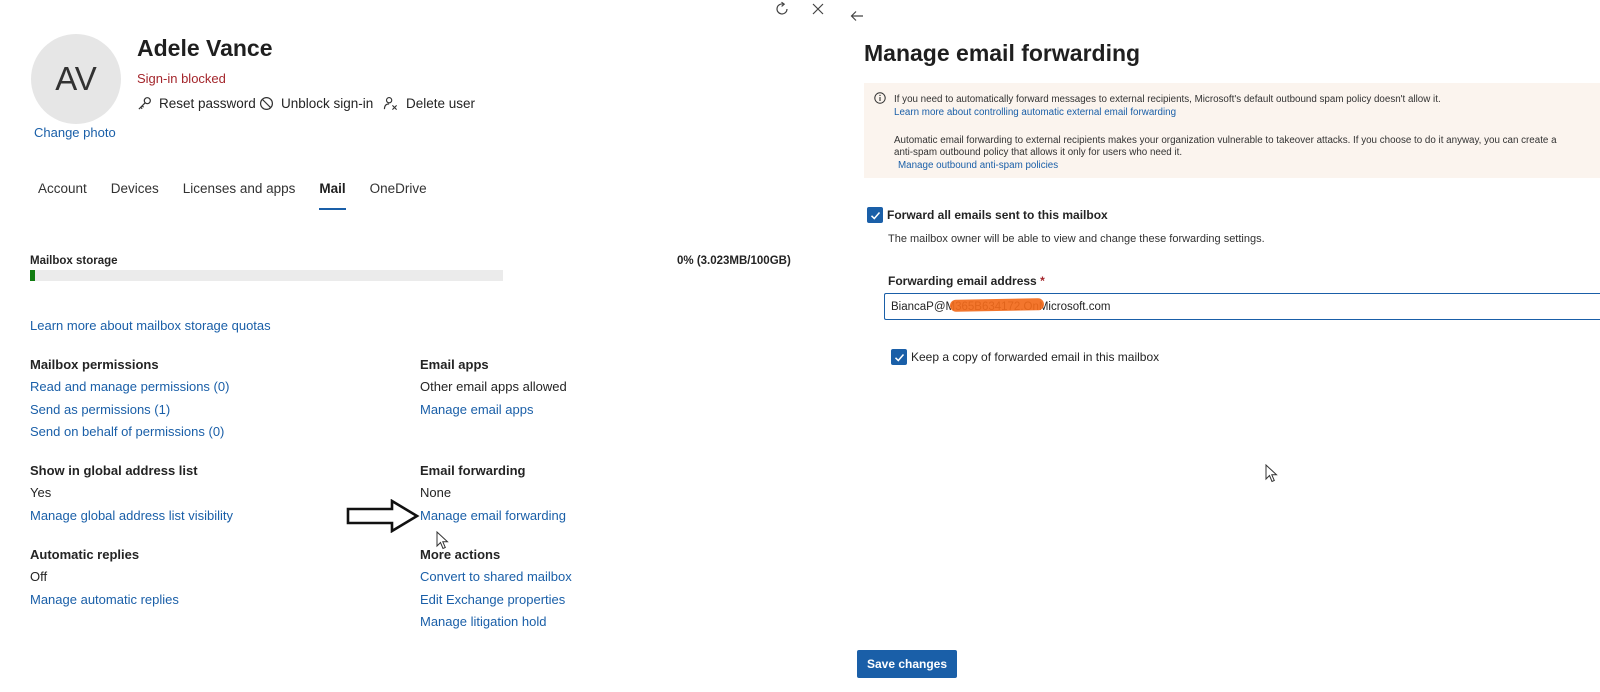 The height and width of the screenshot is (692, 1600). Describe the element at coordinates (1271, 473) in the screenshot. I see `mouse-cursor-icon` at that location.